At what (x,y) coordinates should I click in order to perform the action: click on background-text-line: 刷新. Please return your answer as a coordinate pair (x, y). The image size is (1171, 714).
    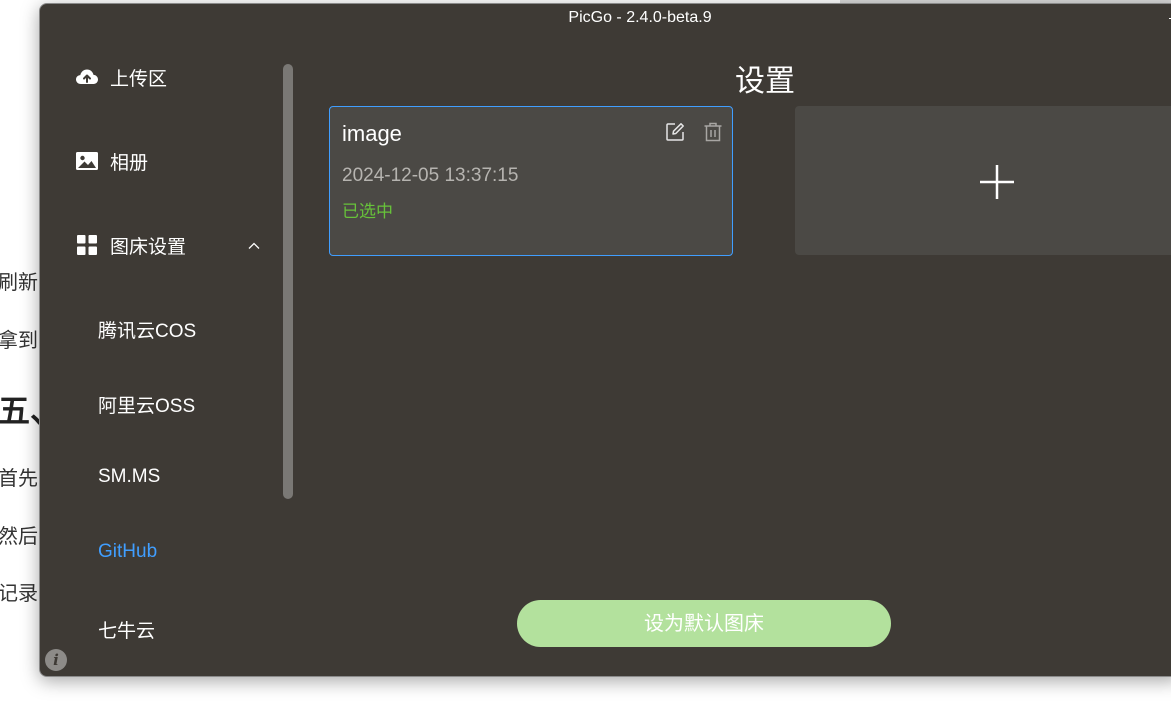
    Looking at the image, I should click on (19, 282).